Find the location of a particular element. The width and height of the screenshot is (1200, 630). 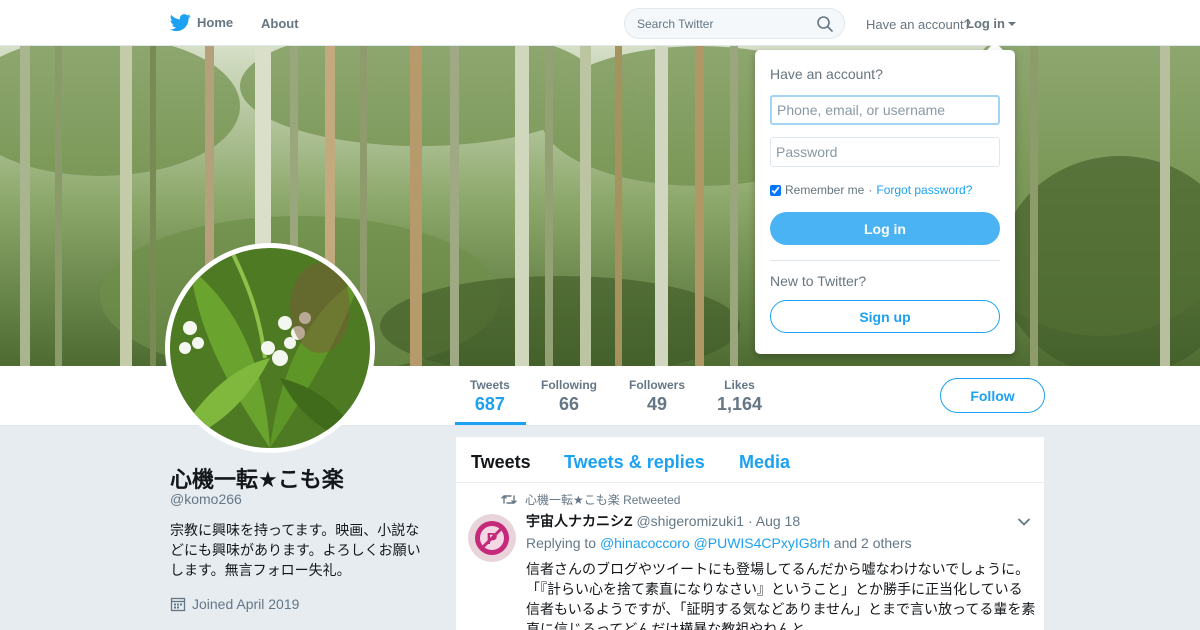

tweet-author-handle: @shigeromizuki1 is located at coordinates (690, 521).